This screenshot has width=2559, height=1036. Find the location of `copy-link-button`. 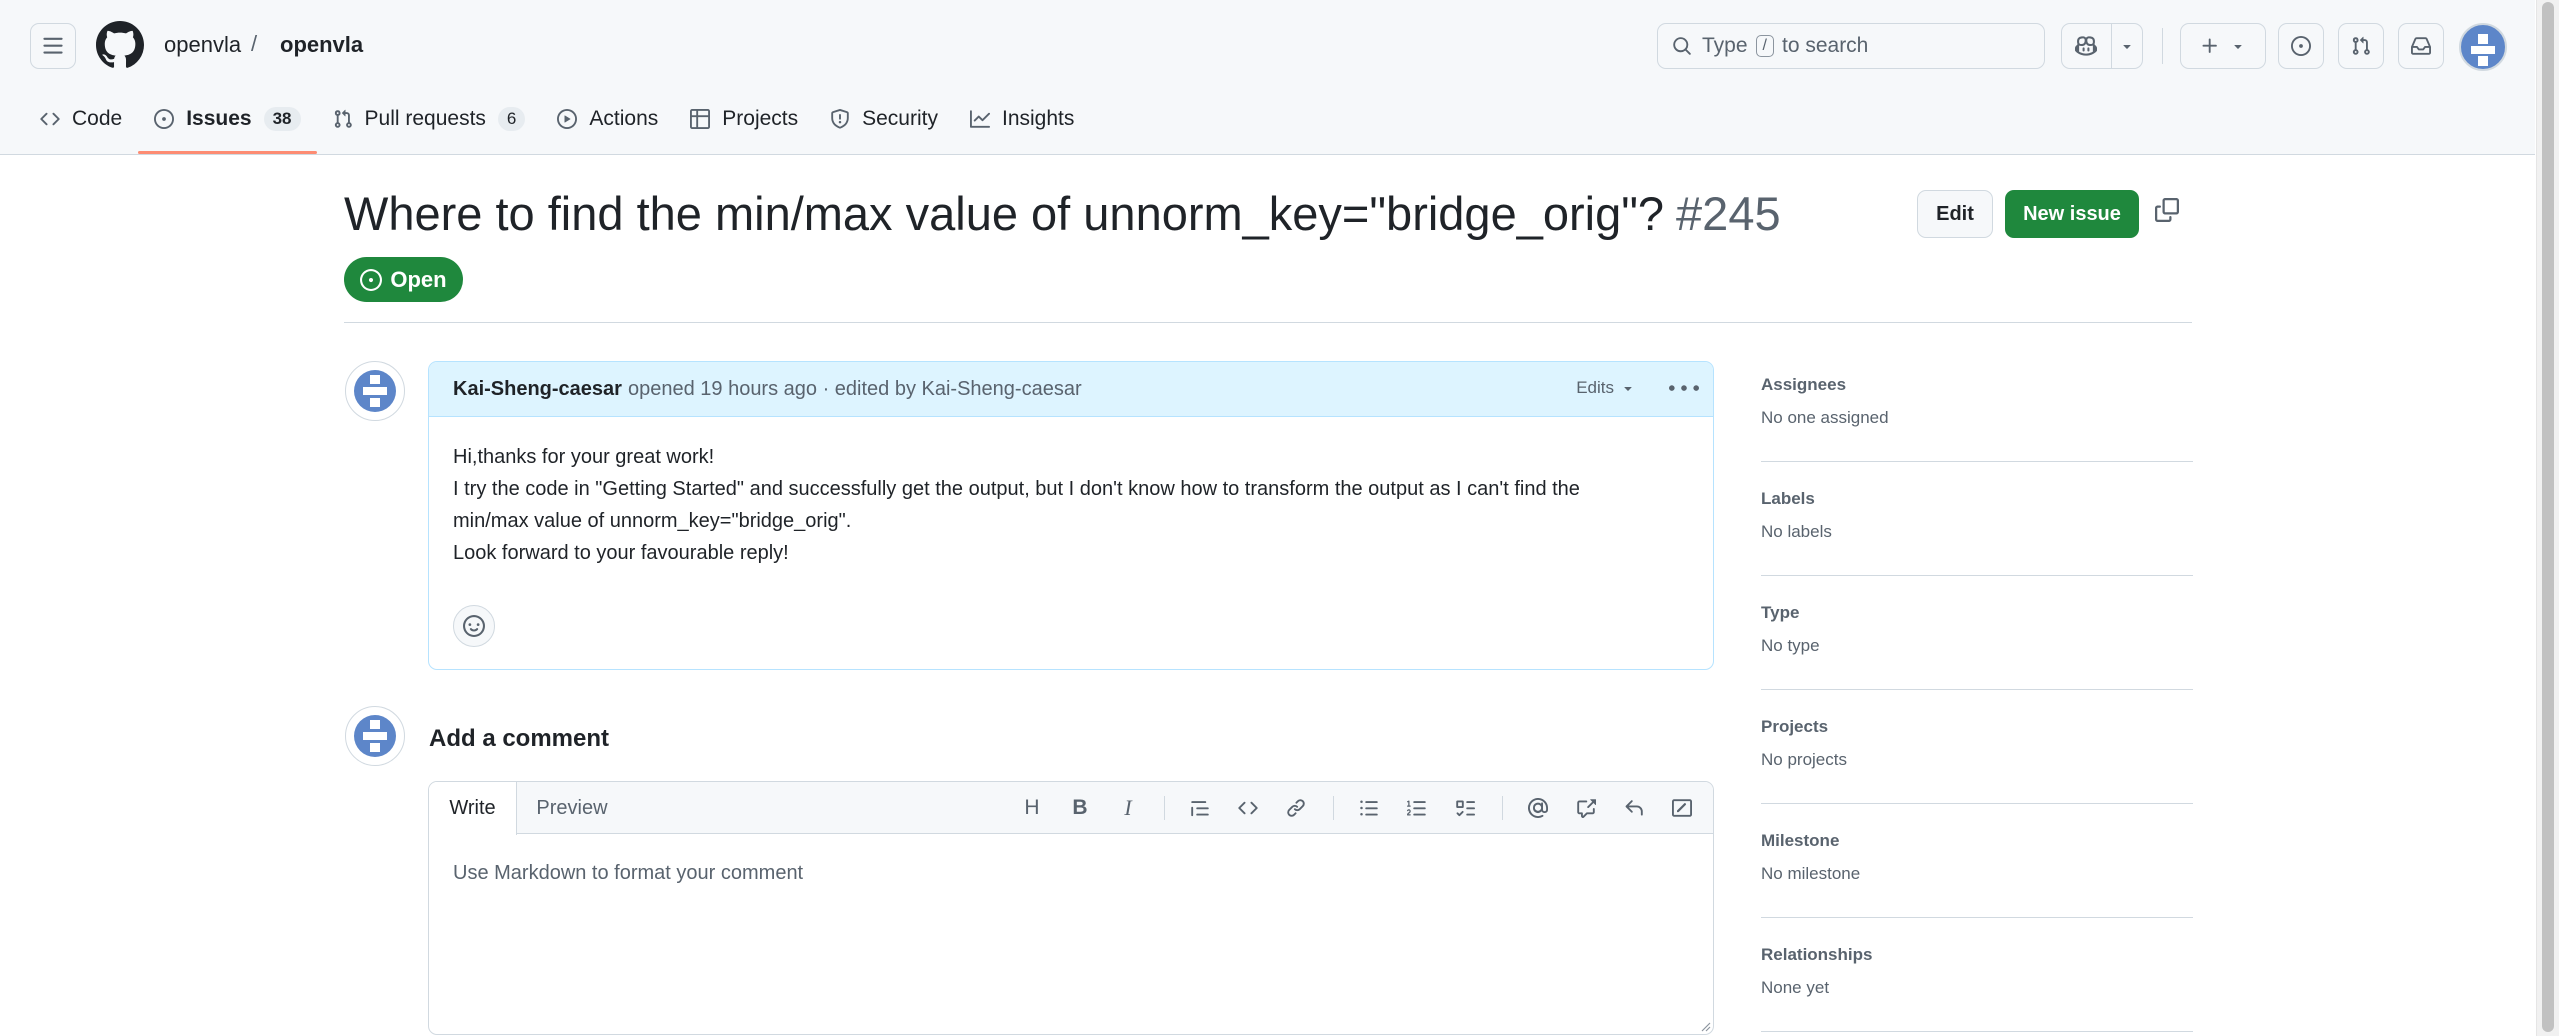

copy-link-button is located at coordinates (2167, 212).